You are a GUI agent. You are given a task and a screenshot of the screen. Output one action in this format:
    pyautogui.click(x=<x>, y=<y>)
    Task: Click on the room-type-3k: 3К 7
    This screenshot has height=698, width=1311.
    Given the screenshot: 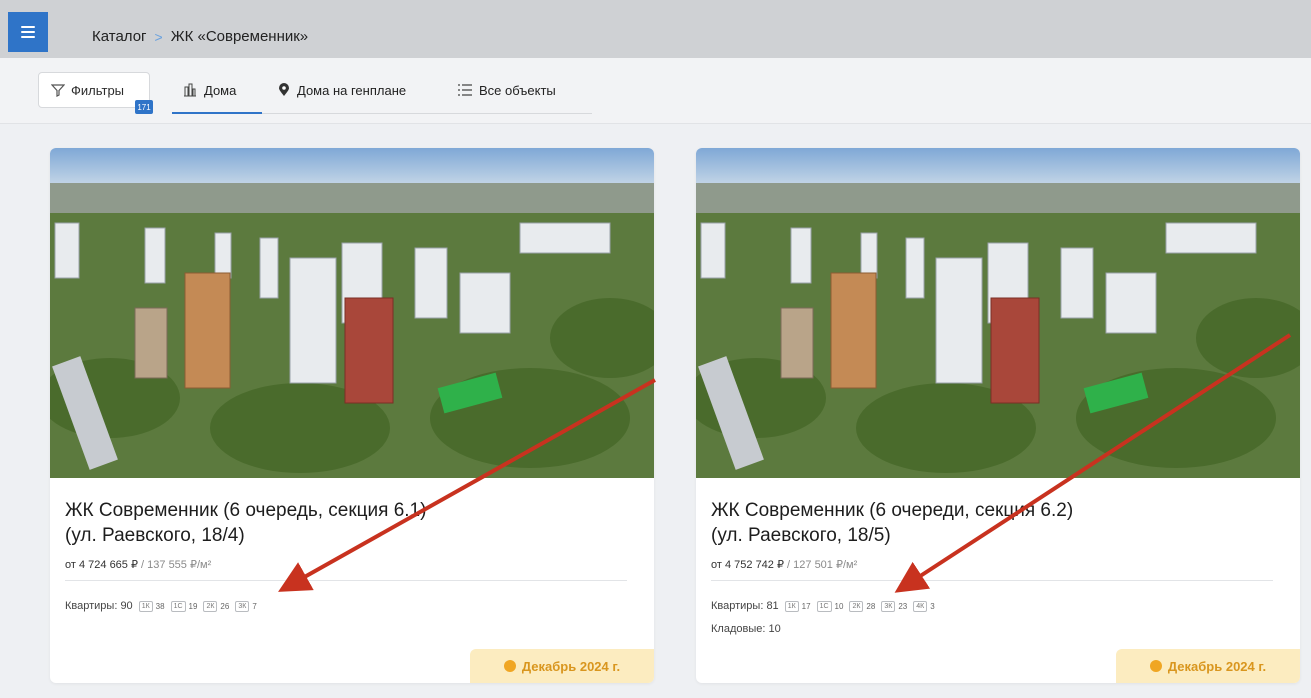 What is the action you would take?
    pyautogui.click(x=246, y=606)
    